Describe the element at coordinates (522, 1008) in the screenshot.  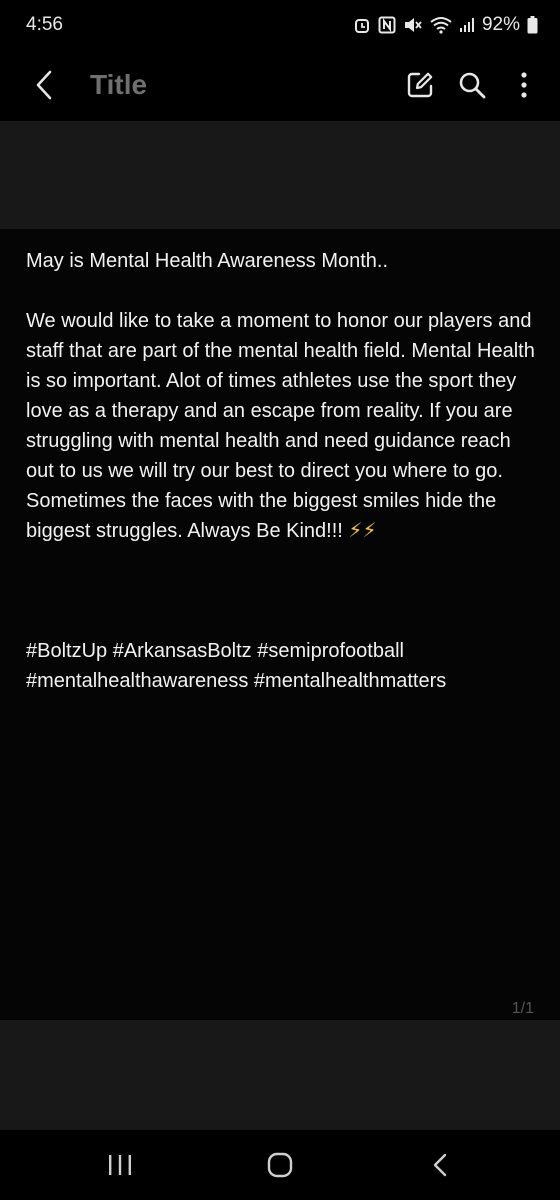
I see `page-indicator: 1/1` at that location.